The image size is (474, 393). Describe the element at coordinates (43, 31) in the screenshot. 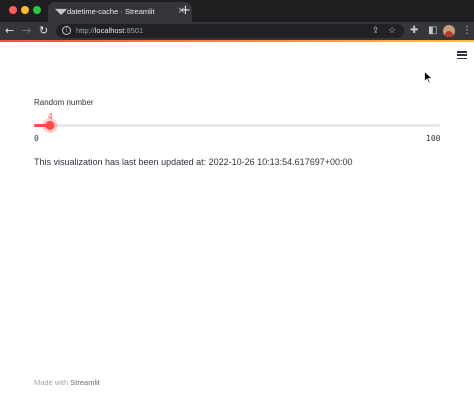

I see `reload-icon: ↻` at that location.